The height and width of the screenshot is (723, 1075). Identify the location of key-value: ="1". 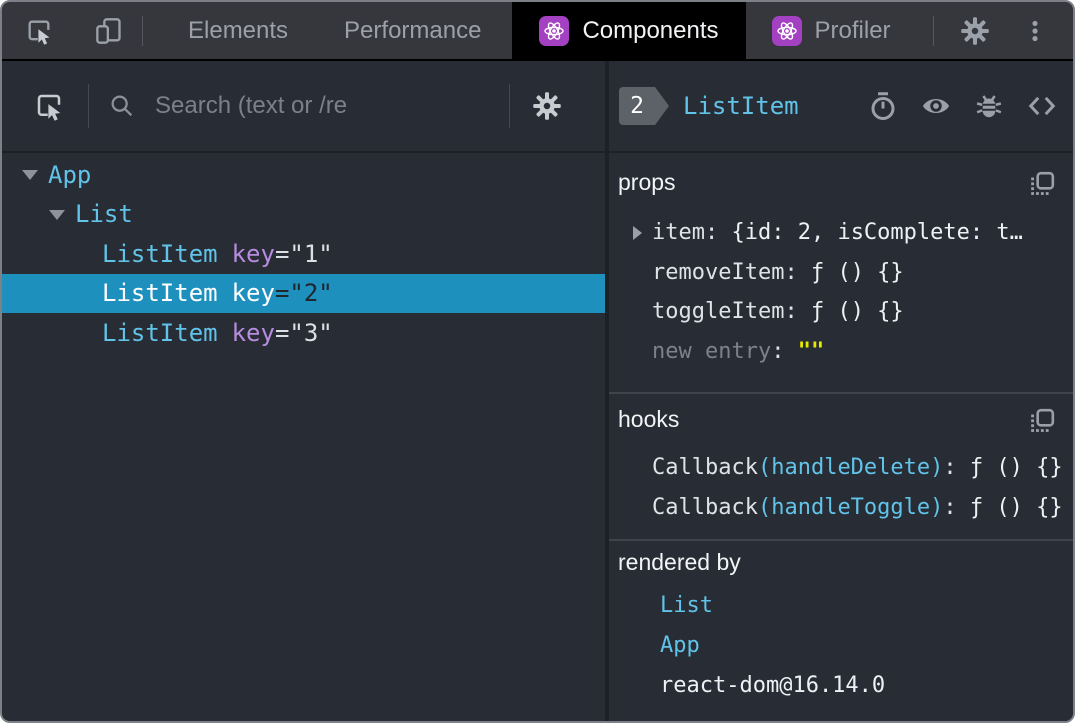
(303, 253).